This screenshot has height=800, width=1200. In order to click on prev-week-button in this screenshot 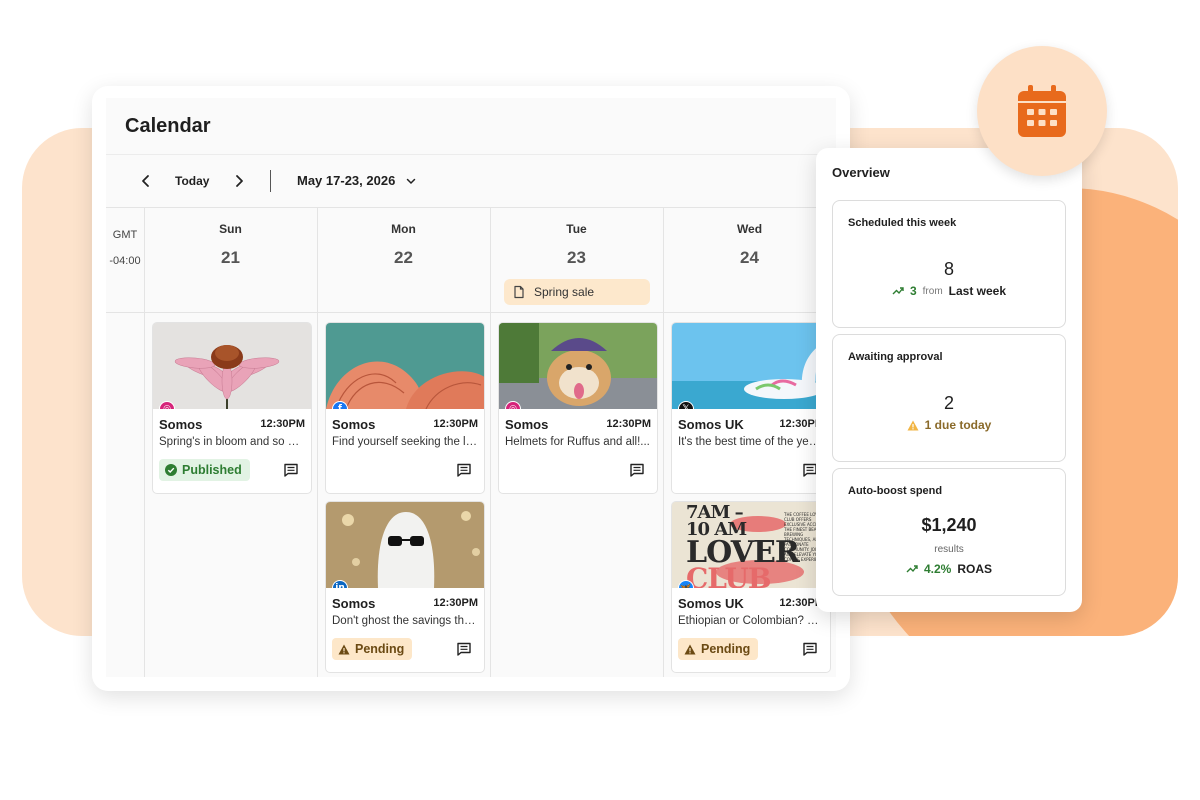, I will do `click(146, 181)`.